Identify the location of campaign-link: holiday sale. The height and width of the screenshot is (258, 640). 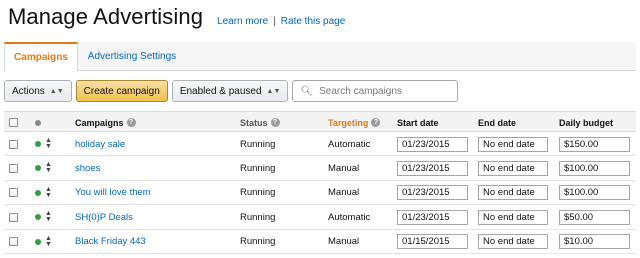
(100, 144).